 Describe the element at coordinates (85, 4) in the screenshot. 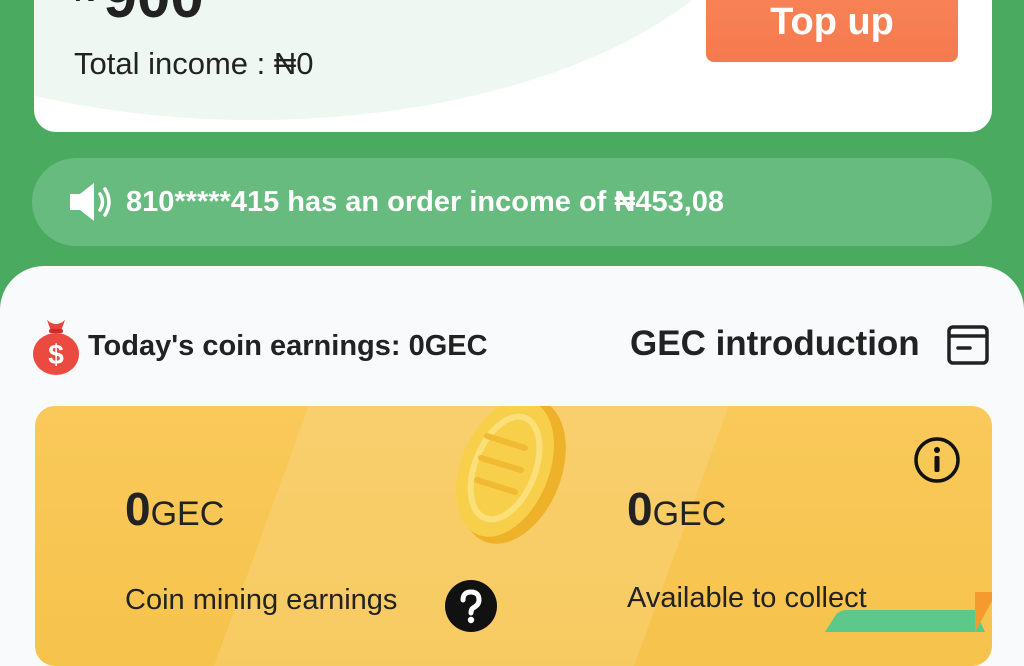

I see `currency-symbol: ₦` at that location.